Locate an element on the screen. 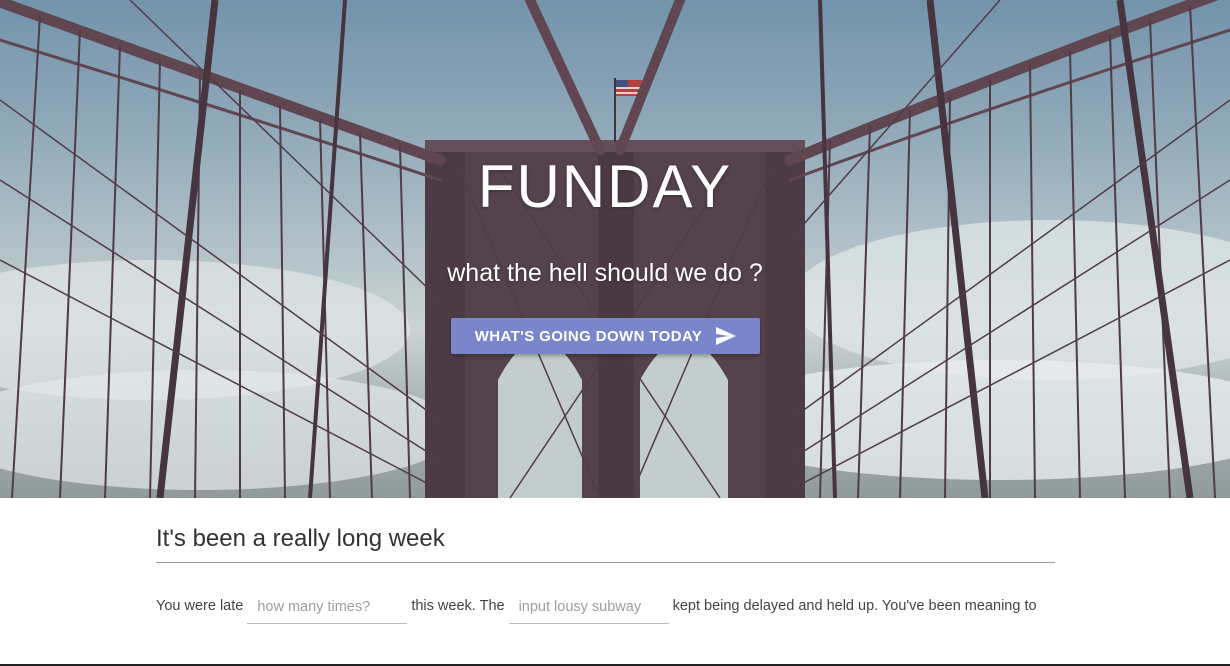  times-late-input is located at coordinates (327, 607).